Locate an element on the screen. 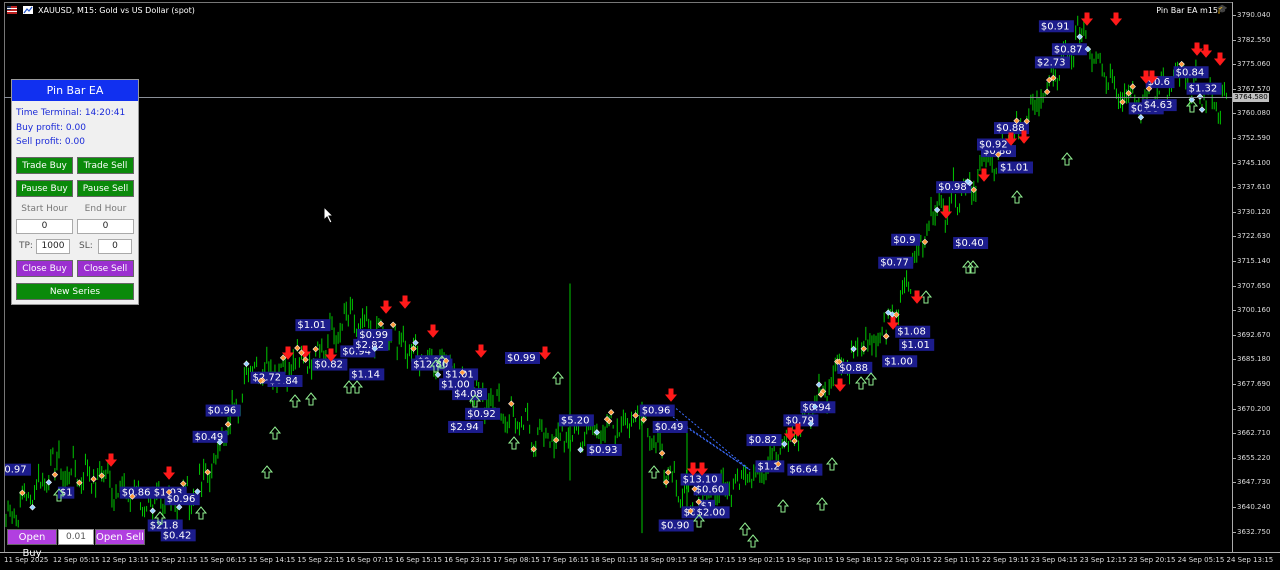  profit-label: $1.00 is located at coordinates (900, 361).